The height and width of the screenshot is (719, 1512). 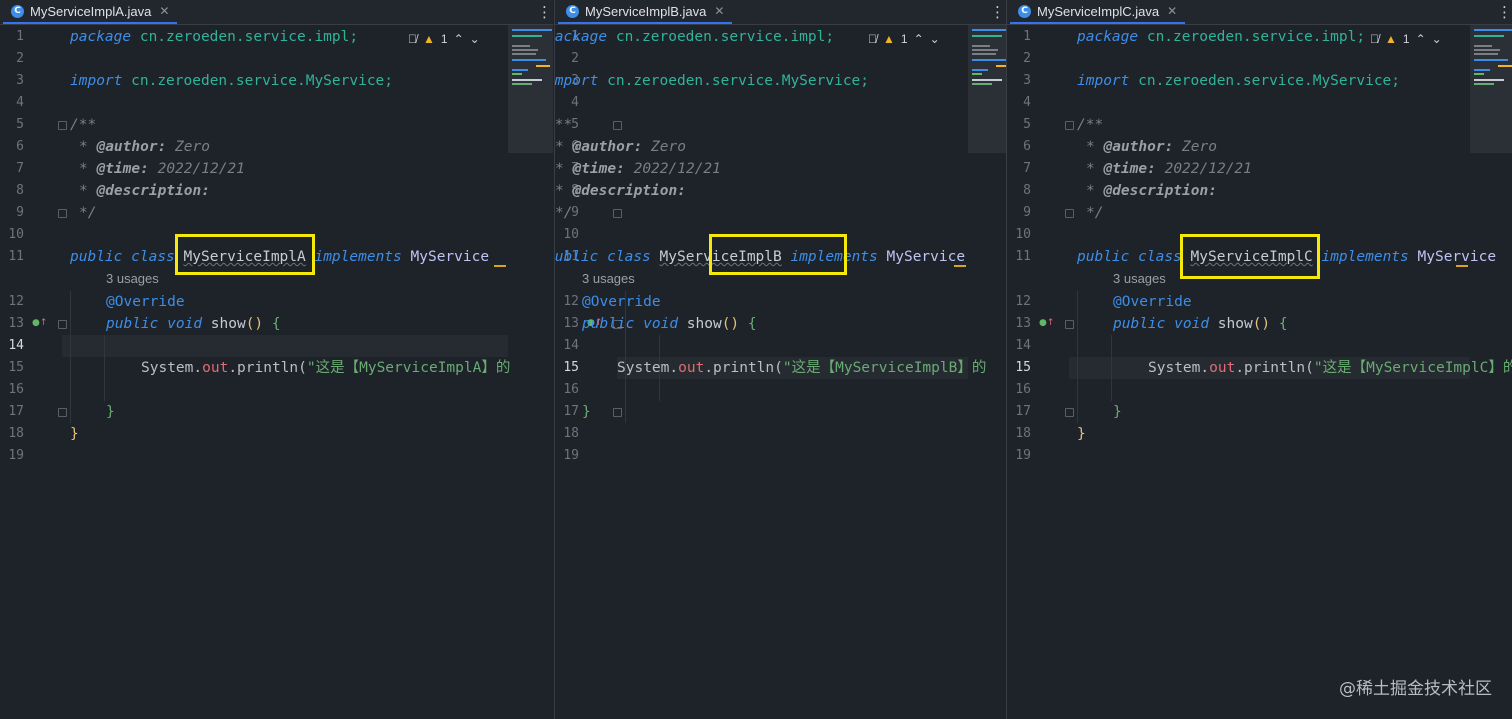 What do you see at coordinates (608, 323) in the screenshot?
I see `keyword-public: public` at bounding box center [608, 323].